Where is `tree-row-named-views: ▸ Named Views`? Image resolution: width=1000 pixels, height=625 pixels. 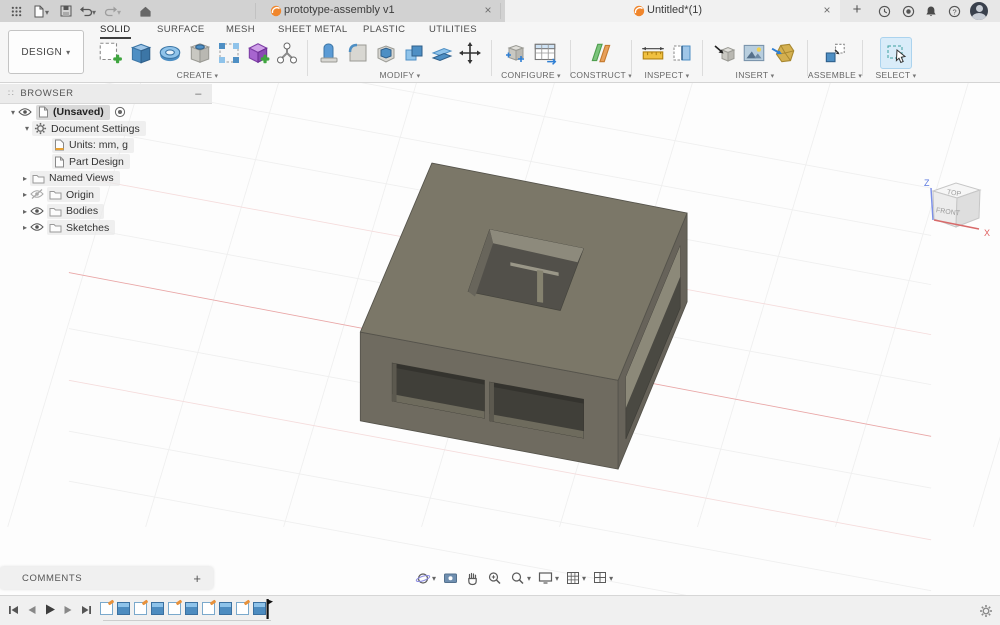
tree-row-named-views: ▸ Named Views is located at coordinates (106, 178).